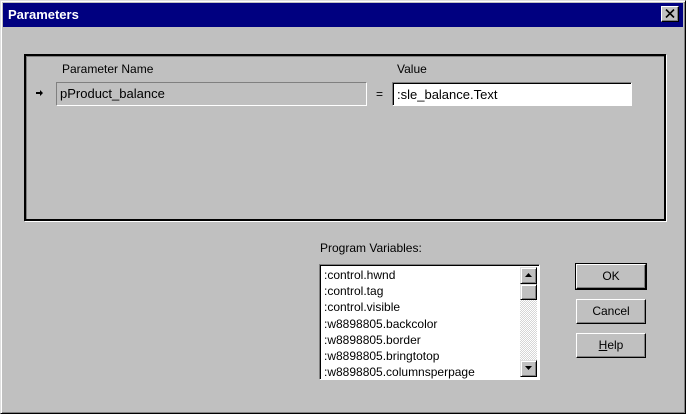 The height and width of the screenshot is (414, 686). What do you see at coordinates (611, 345) in the screenshot?
I see `help-button: Help` at bounding box center [611, 345].